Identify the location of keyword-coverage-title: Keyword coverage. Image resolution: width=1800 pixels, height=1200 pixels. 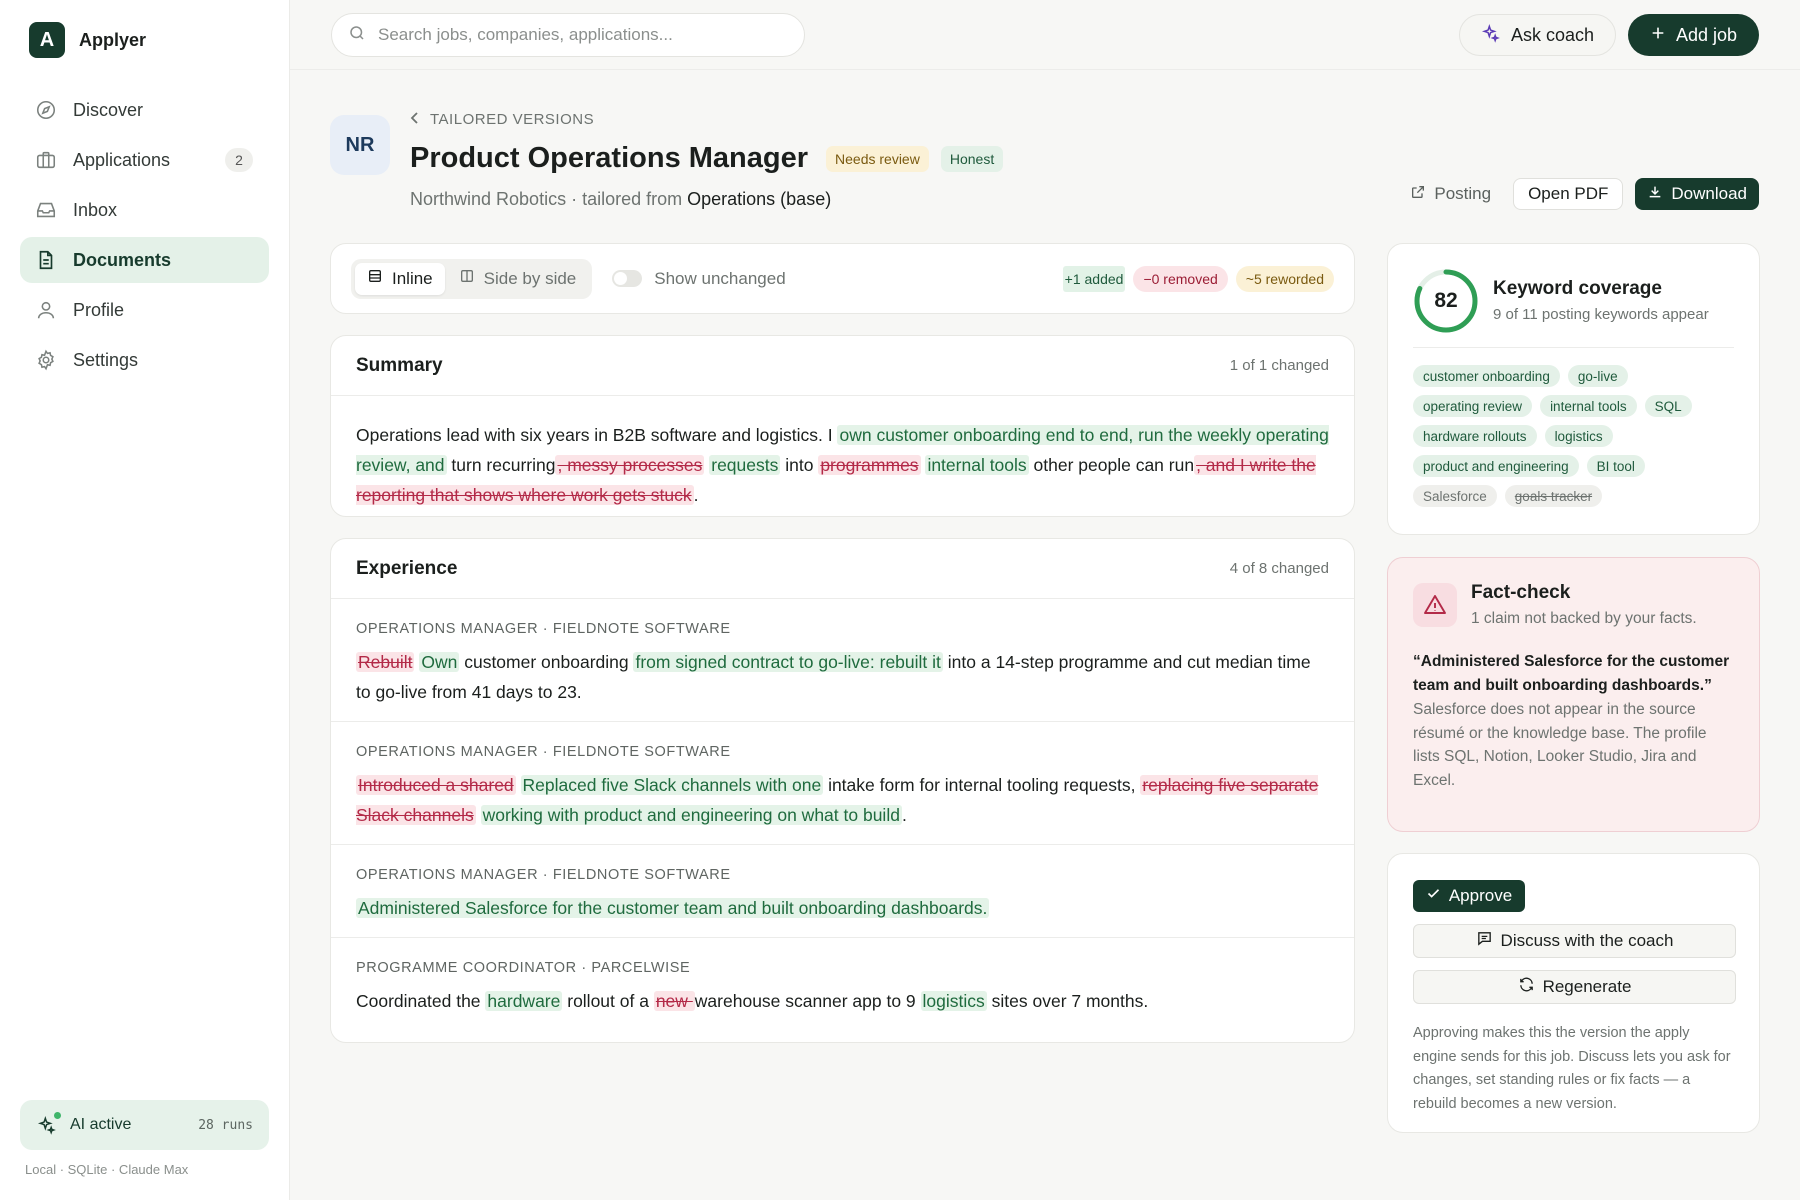
(1577, 288).